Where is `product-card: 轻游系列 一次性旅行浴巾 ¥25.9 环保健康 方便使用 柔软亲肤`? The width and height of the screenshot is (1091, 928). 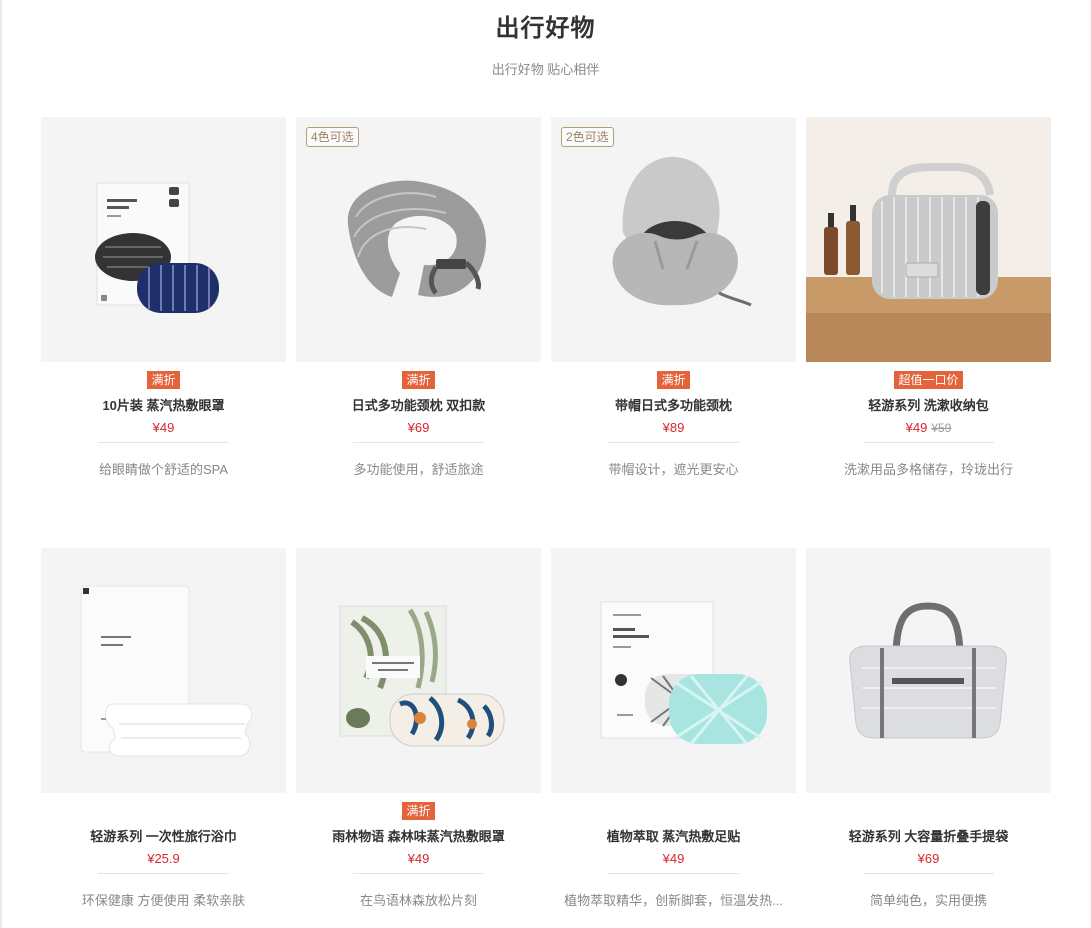
product-card: 轻游系列 一次性旅行浴巾 ¥25.9 环保健康 方便使用 柔软亲肤 is located at coordinates (163, 738).